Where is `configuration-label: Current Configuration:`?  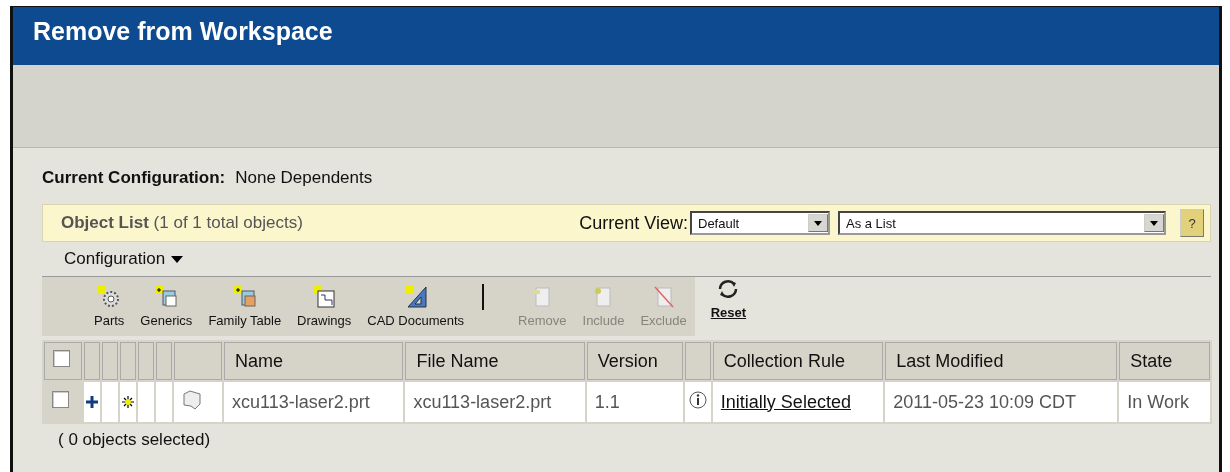
configuration-label: Current Configuration: is located at coordinates (134, 178).